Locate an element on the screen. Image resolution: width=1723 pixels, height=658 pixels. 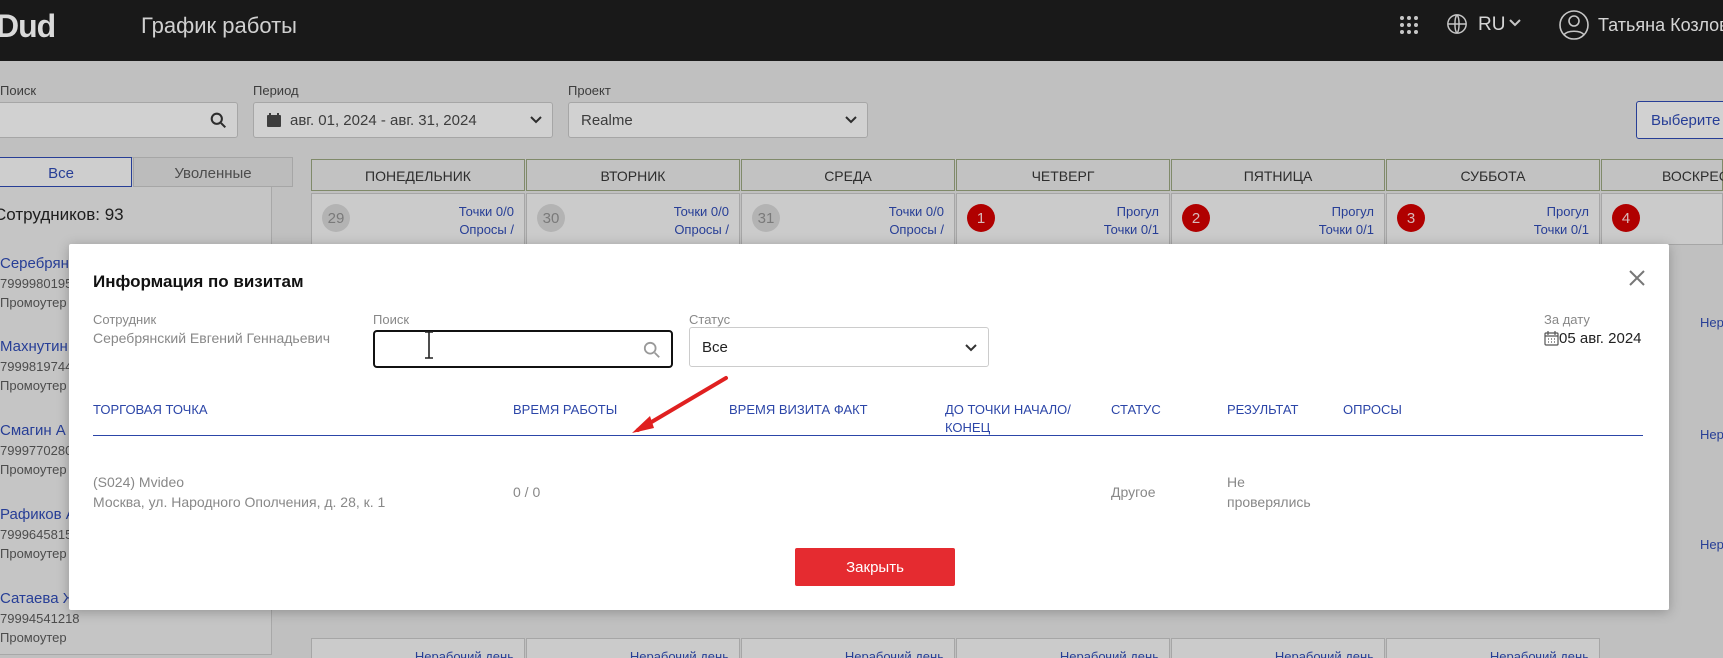
modal-title: Информация по визитам is located at coordinates (198, 281).